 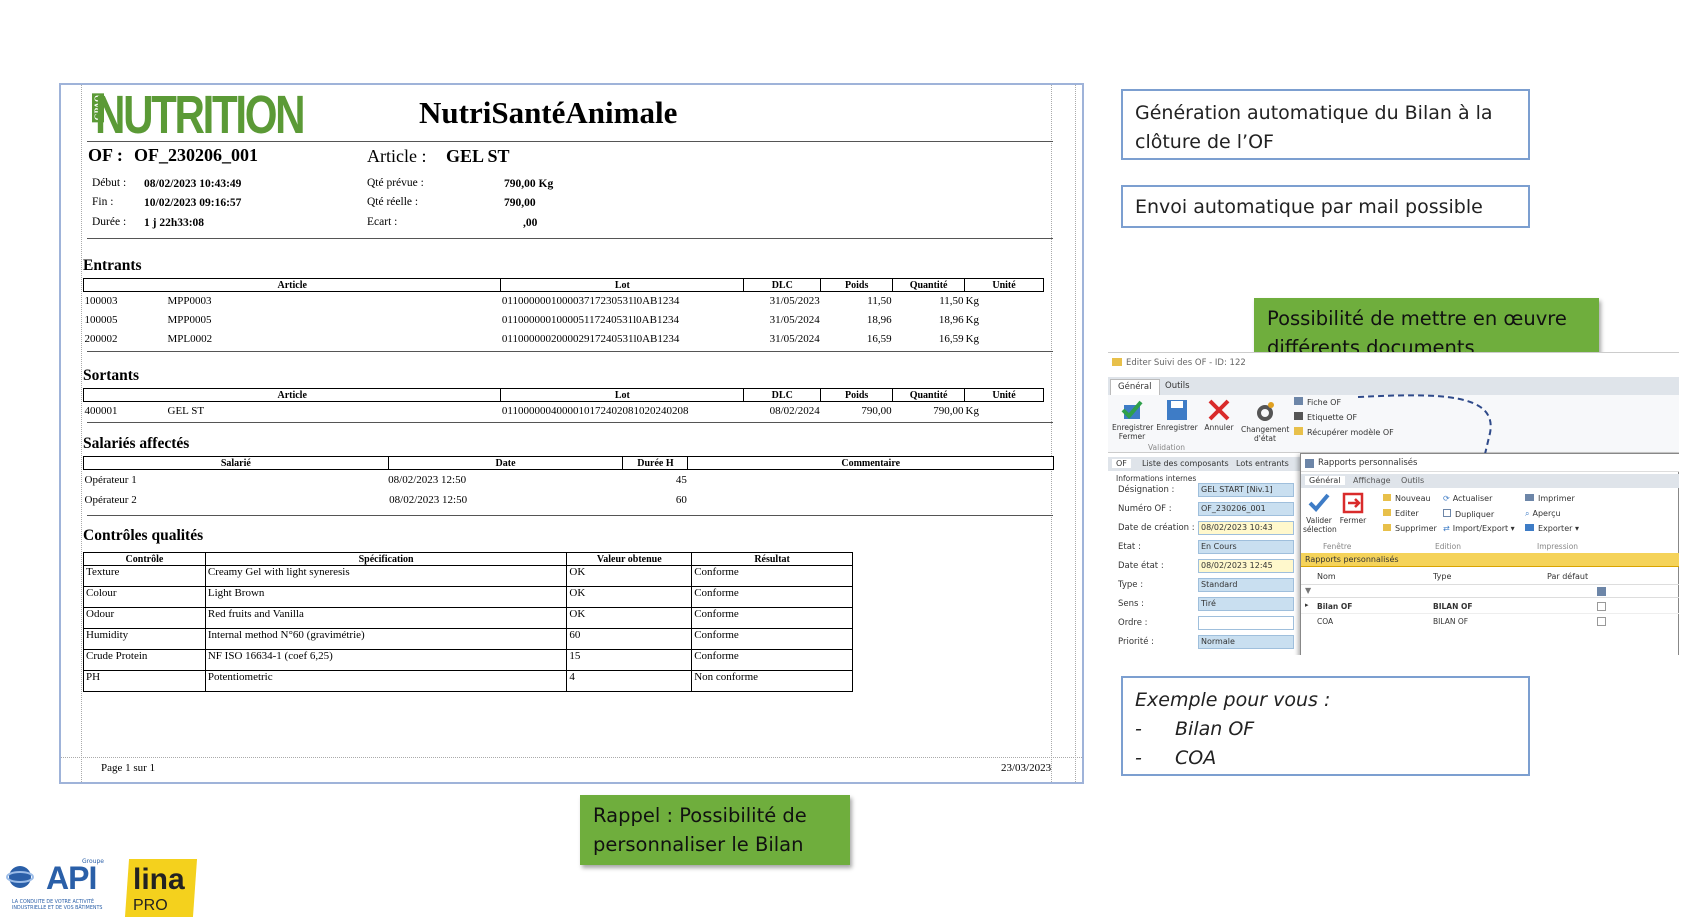 What do you see at coordinates (196, 155) in the screenshot?
I see `of-value: OF_230206_001` at bounding box center [196, 155].